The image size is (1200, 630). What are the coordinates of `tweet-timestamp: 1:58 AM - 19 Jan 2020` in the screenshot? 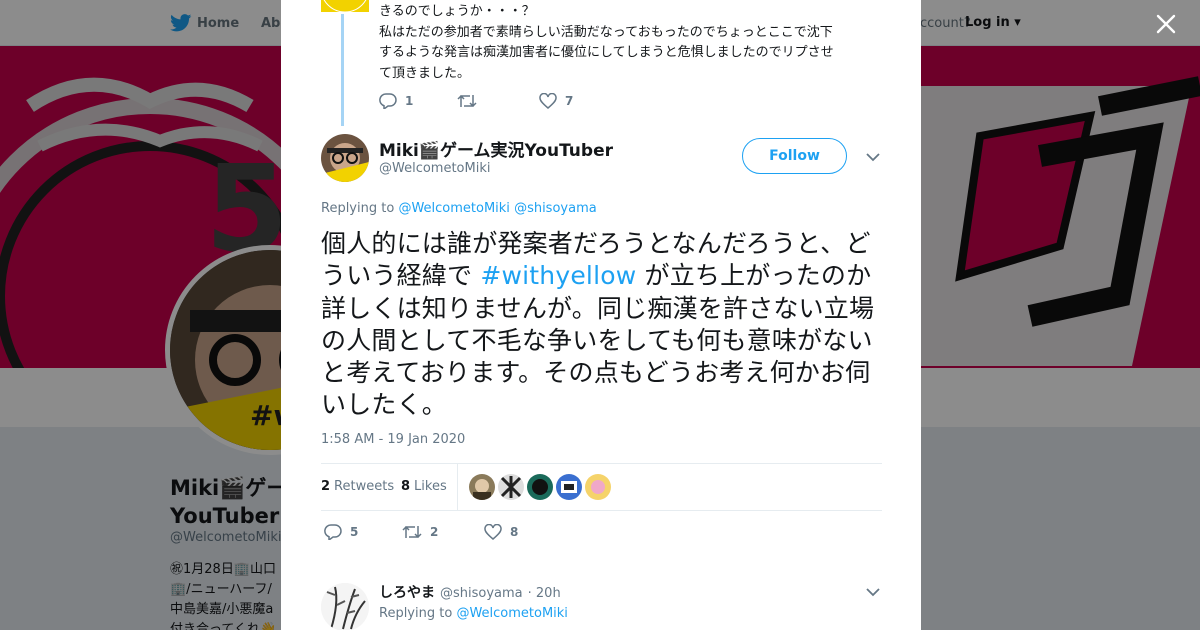 It's located at (393, 439).